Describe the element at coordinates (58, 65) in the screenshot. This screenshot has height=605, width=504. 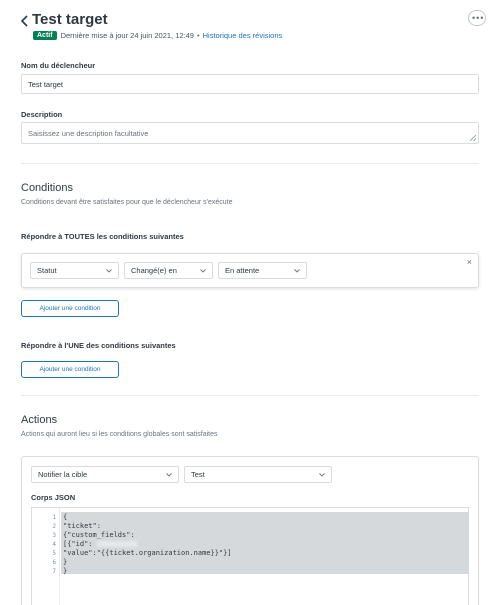
I see `trigger-name-label: Nom du déclencheur` at that location.